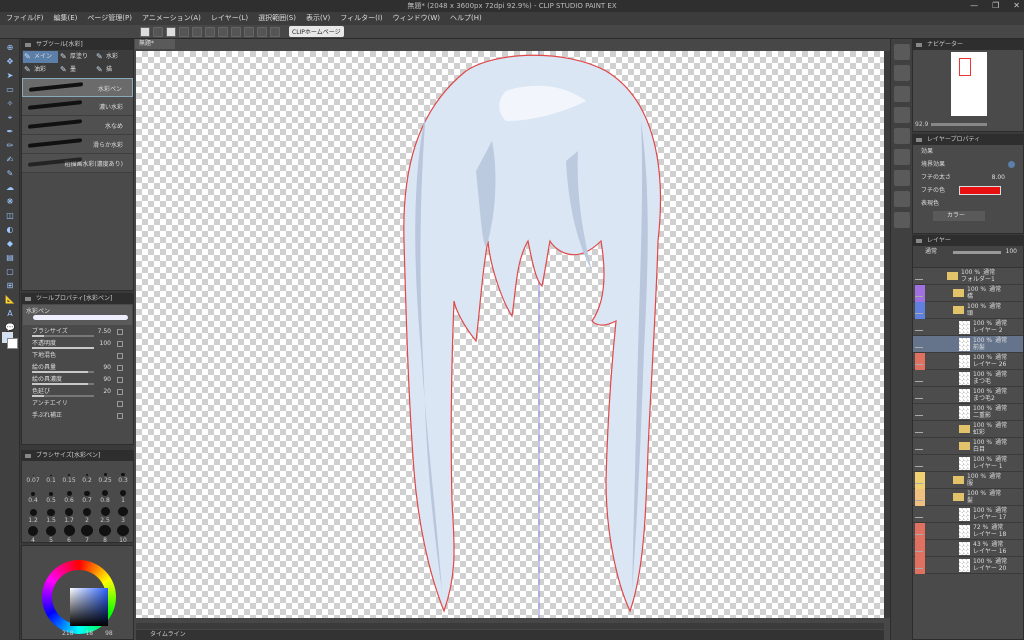  What do you see at coordinates (977, 252) in the screenshot?
I see `opacity-slider` at bounding box center [977, 252].